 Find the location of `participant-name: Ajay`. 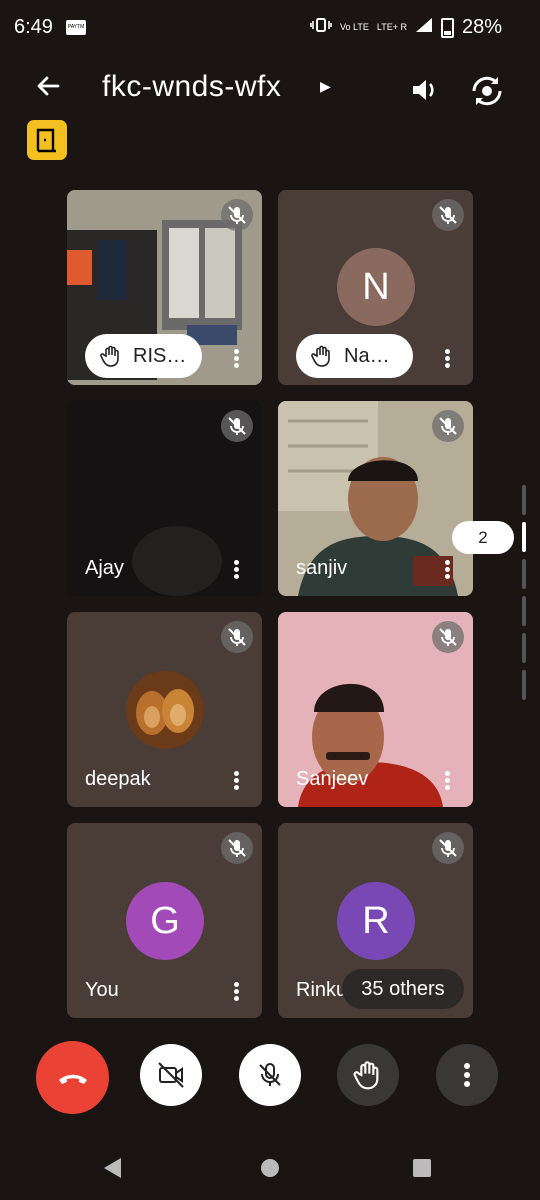

participant-name: Ajay is located at coordinates (104, 568).